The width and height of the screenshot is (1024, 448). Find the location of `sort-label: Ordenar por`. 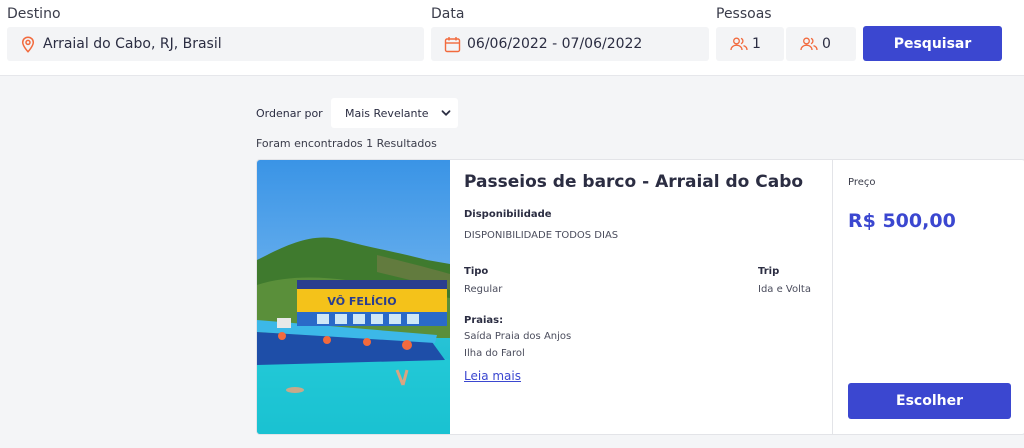

sort-label: Ordenar por is located at coordinates (289, 113).